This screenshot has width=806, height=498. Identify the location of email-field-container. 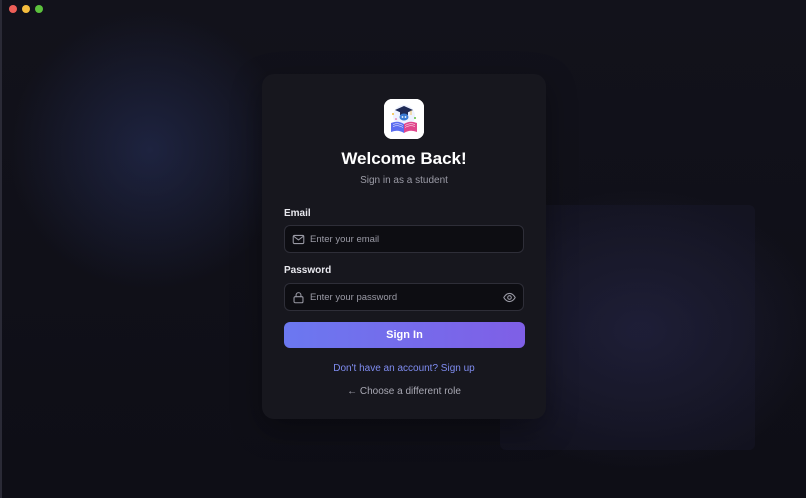
(404, 239).